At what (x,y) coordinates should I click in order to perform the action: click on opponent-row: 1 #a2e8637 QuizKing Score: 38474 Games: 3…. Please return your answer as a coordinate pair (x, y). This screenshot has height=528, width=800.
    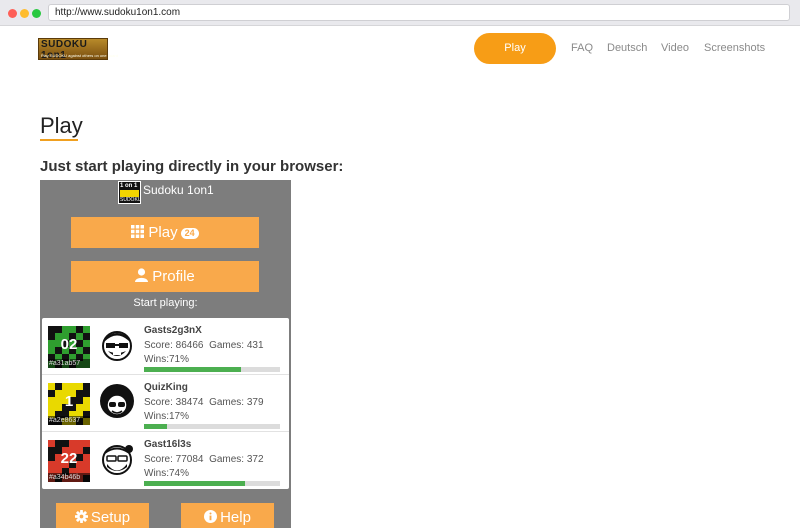
    Looking at the image, I should click on (165, 403).